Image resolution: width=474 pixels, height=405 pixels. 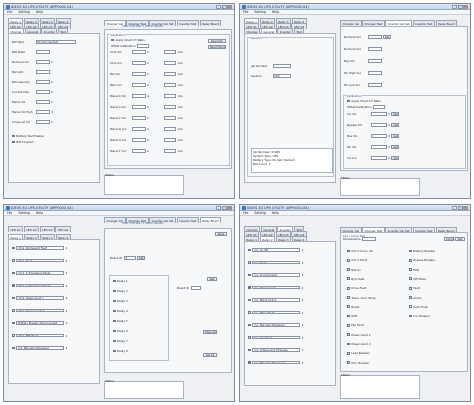 I want to click on tab-led-g2: LED G2, so click(x=31, y=229).